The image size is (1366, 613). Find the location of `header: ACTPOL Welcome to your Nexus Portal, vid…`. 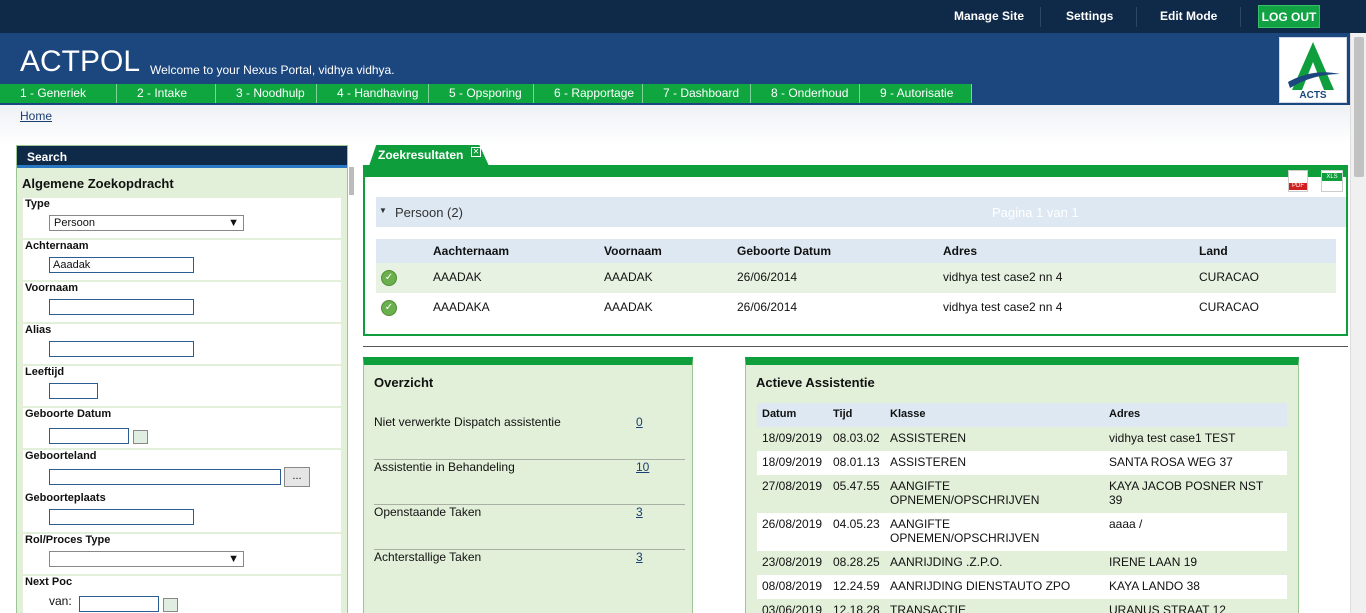

header: ACTPOL Welcome to your Nexus Portal, vid… is located at coordinates (675, 69).